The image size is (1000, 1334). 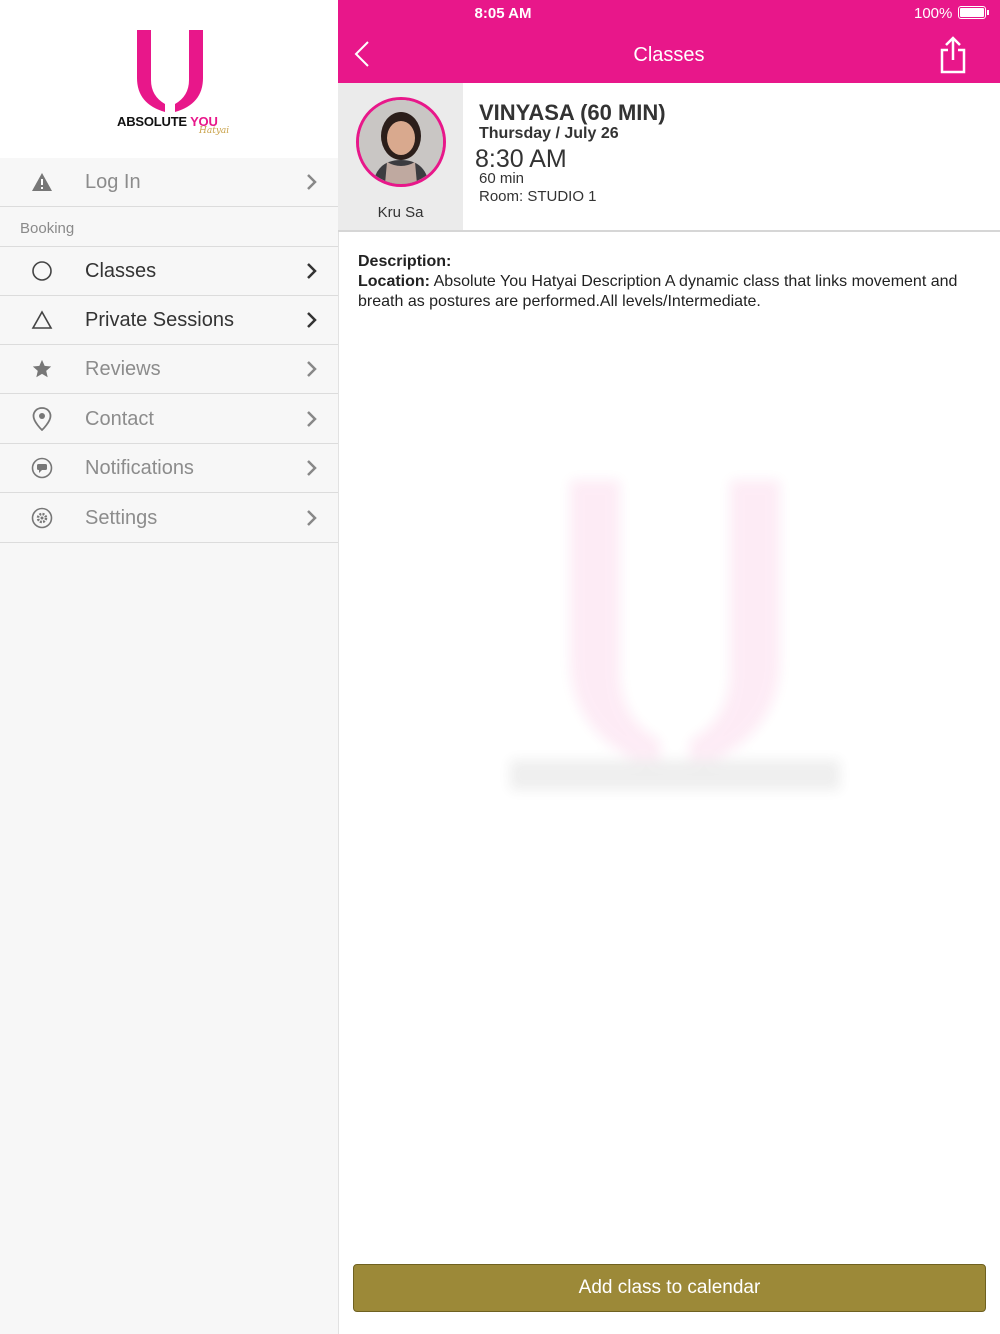 I want to click on share-icon, so click(x=953, y=55).